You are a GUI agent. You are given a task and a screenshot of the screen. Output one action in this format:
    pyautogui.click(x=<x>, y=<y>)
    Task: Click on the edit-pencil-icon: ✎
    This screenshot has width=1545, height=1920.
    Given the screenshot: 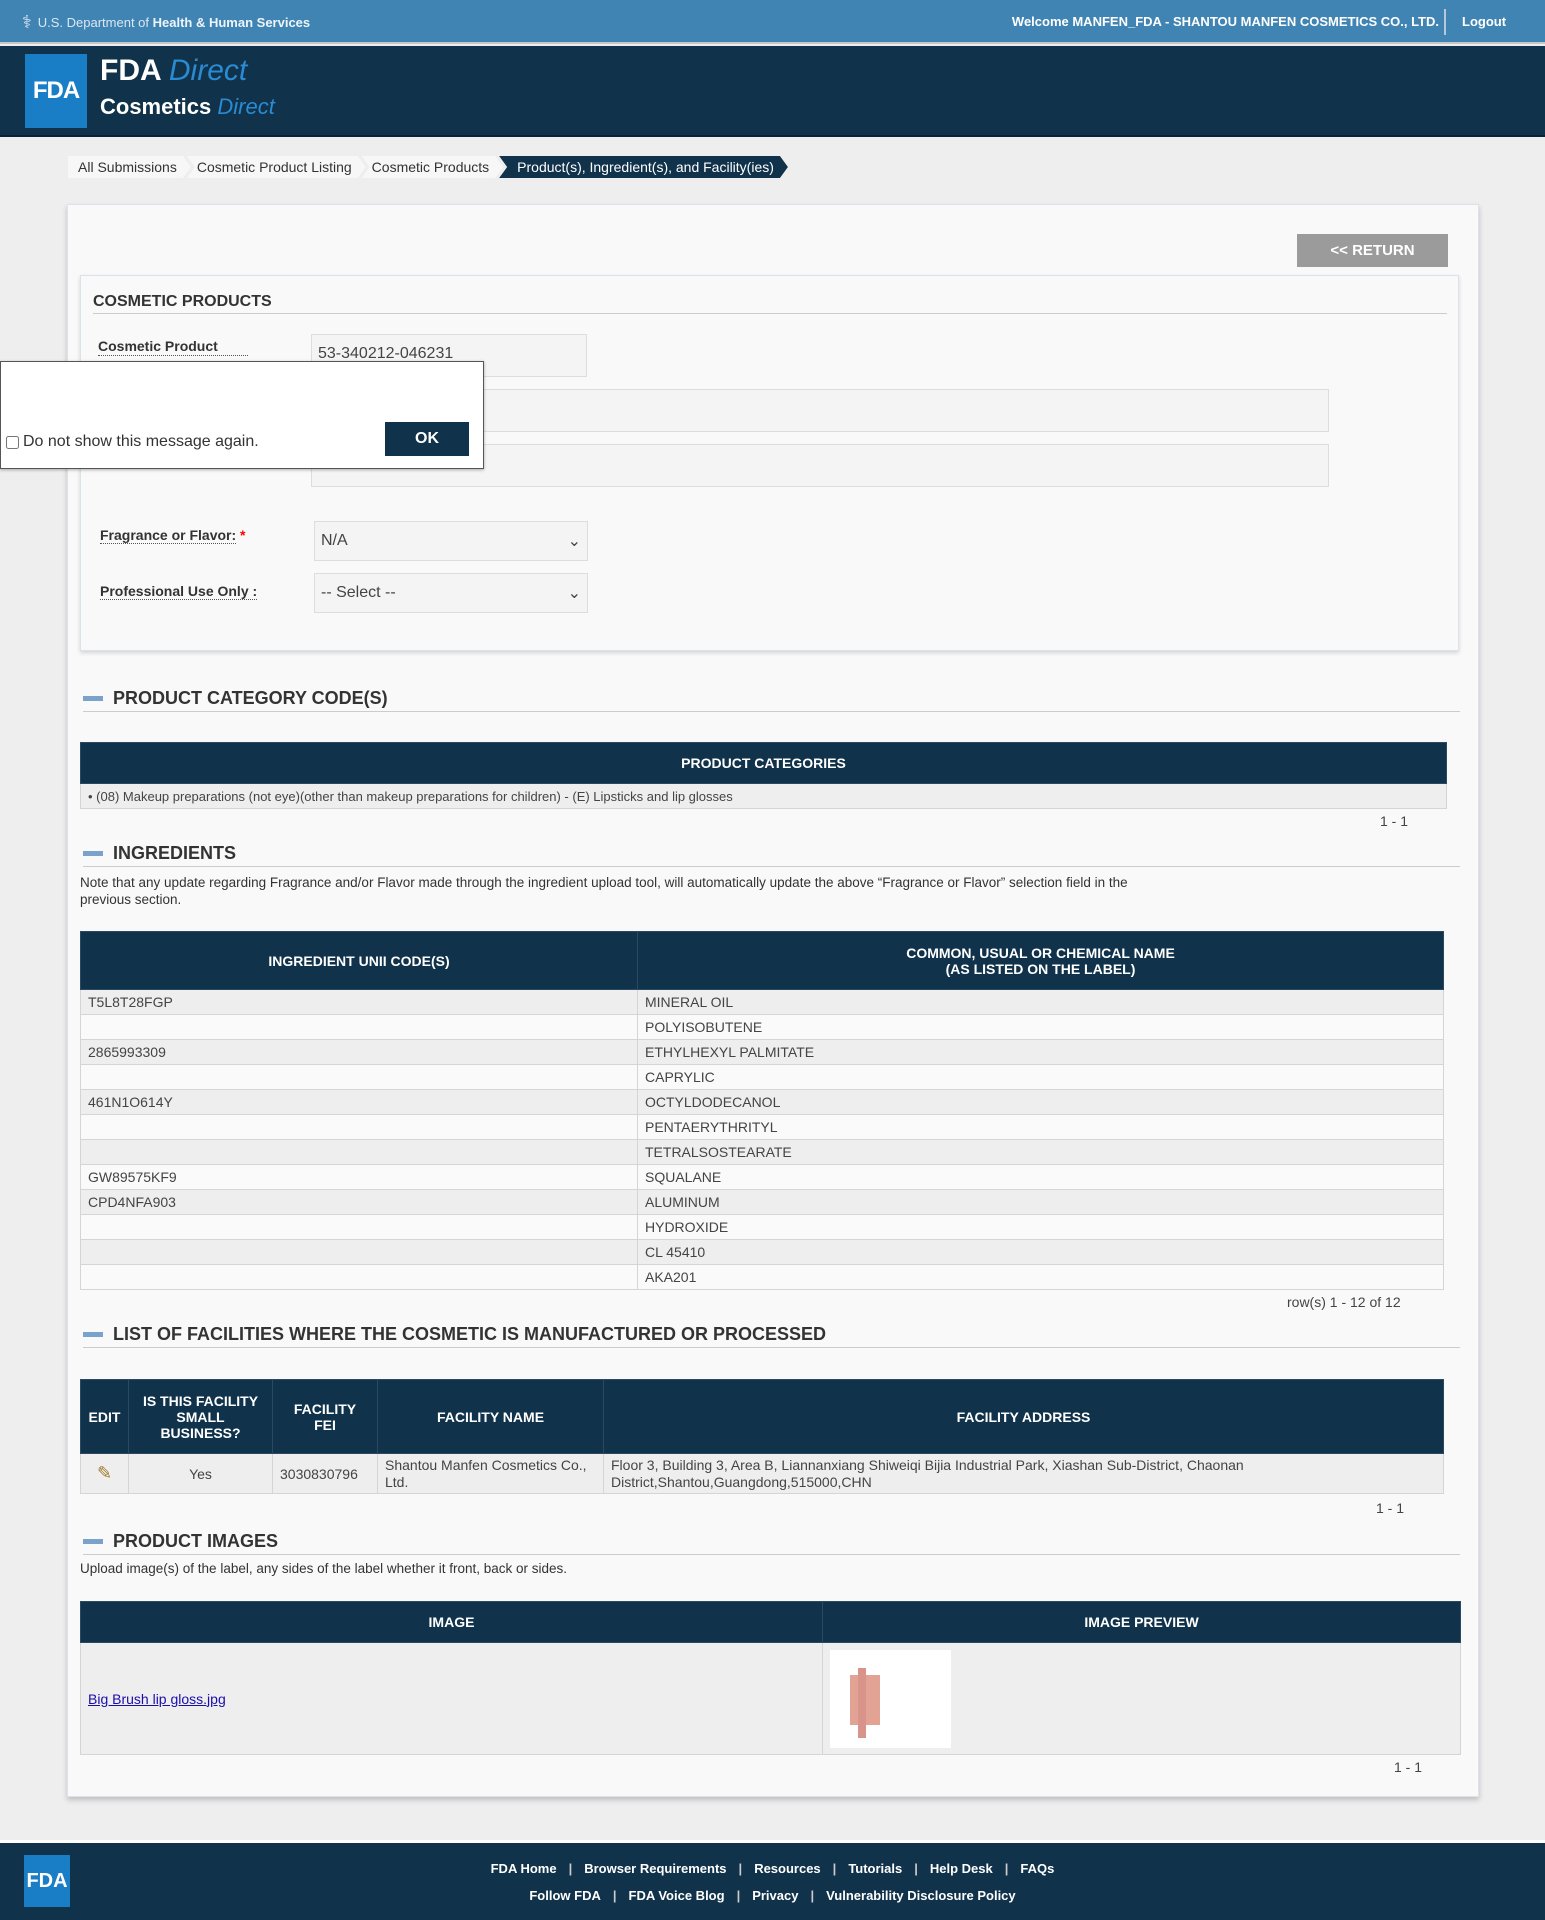 What is the action you would take?
    pyautogui.click(x=104, y=1473)
    